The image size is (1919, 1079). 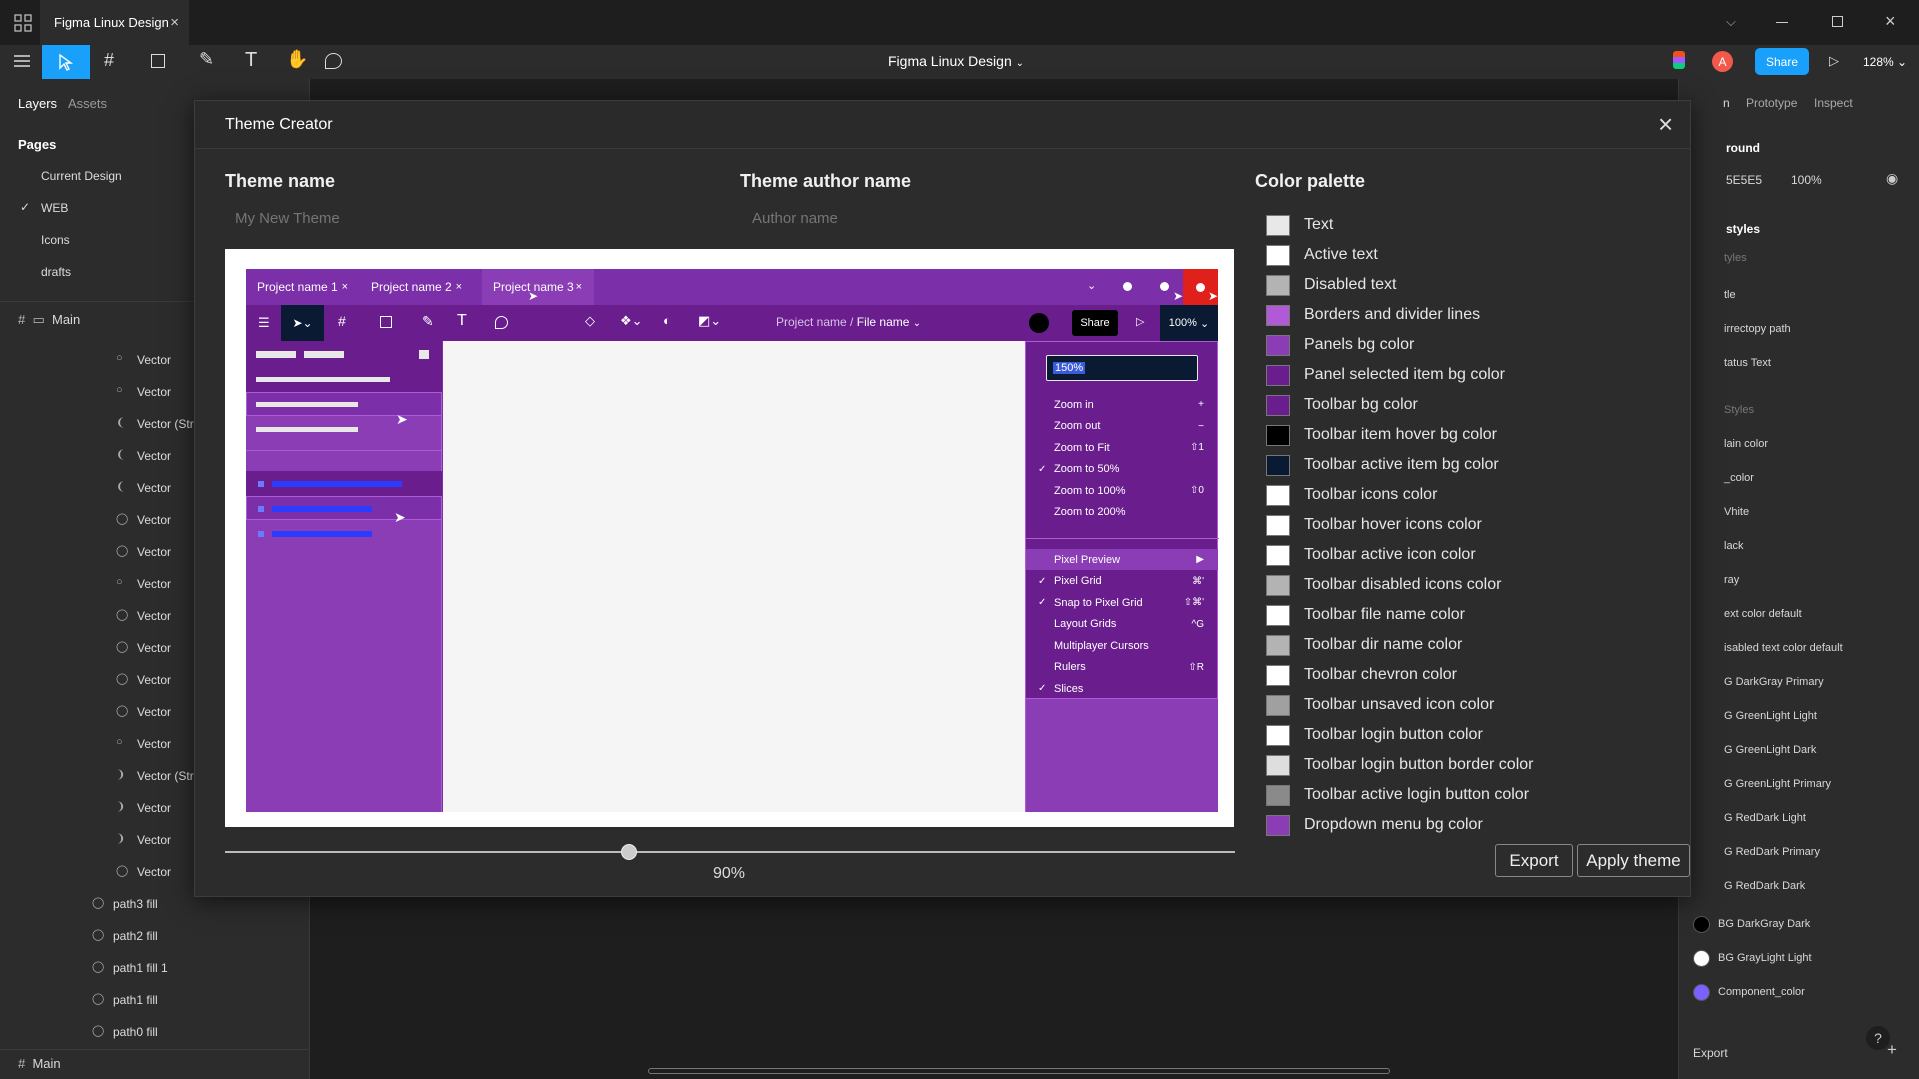 What do you see at coordinates (1122, 469) in the screenshot?
I see `menu-item: ✓ Zoom to 50%` at bounding box center [1122, 469].